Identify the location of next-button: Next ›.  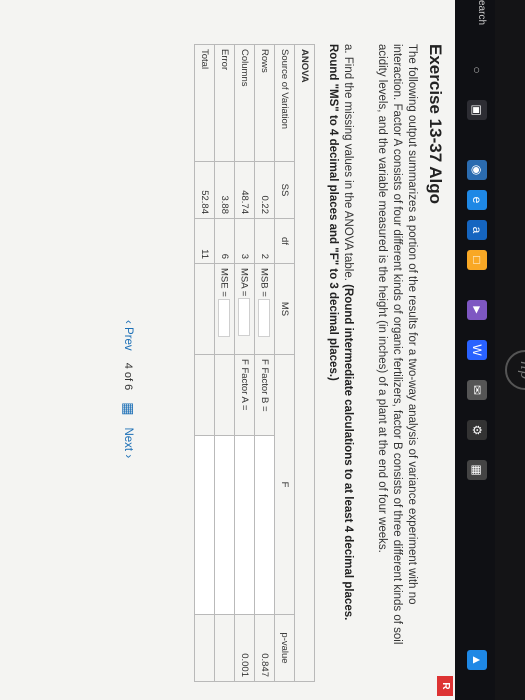
(129, 442).